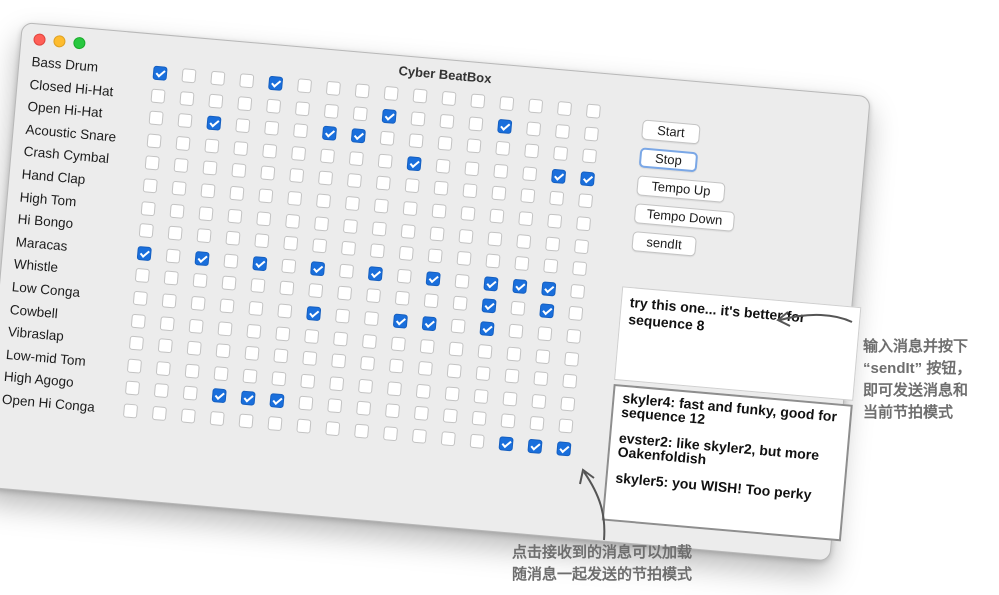 This screenshot has width=999, height=595. Describe the element at coordinates (917, 380) in the screenshot. I see `annotation-send-message: 输入消息并按下 “sendIt” 按钮， 即可发送消息和 当前节拍模式` at that location.